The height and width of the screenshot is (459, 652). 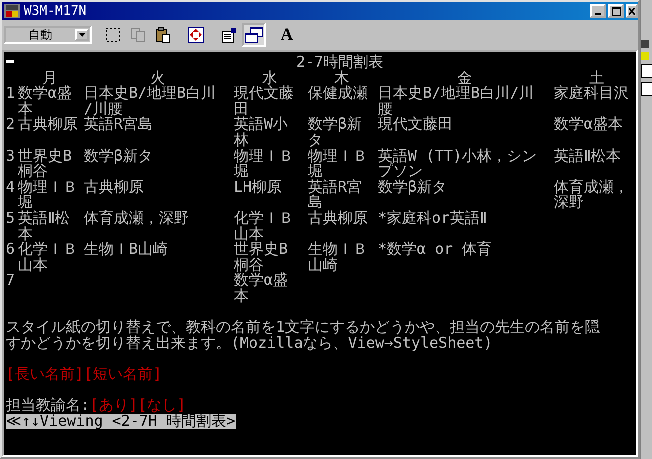 What do you see at coordinates (335, 195) in the screenshot?
I see `timetable-cell: 英語R宮 島` at bounding box center [335, 195].